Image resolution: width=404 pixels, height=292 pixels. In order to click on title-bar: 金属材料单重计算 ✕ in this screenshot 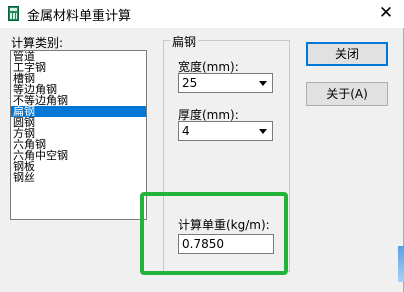, I will do `click(202, 14)`.